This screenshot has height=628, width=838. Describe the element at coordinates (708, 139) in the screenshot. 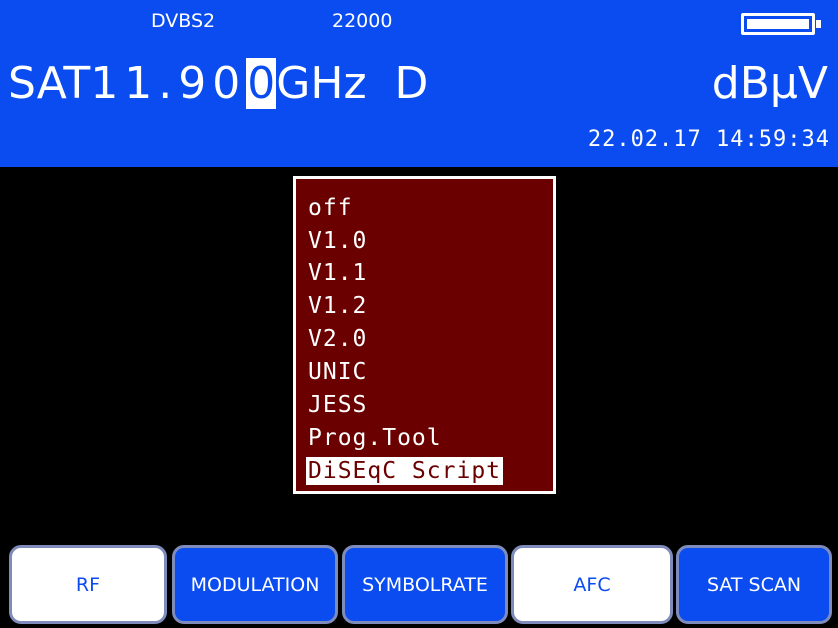

I see `datetime: 22.02.17 14:59:34` at that location.